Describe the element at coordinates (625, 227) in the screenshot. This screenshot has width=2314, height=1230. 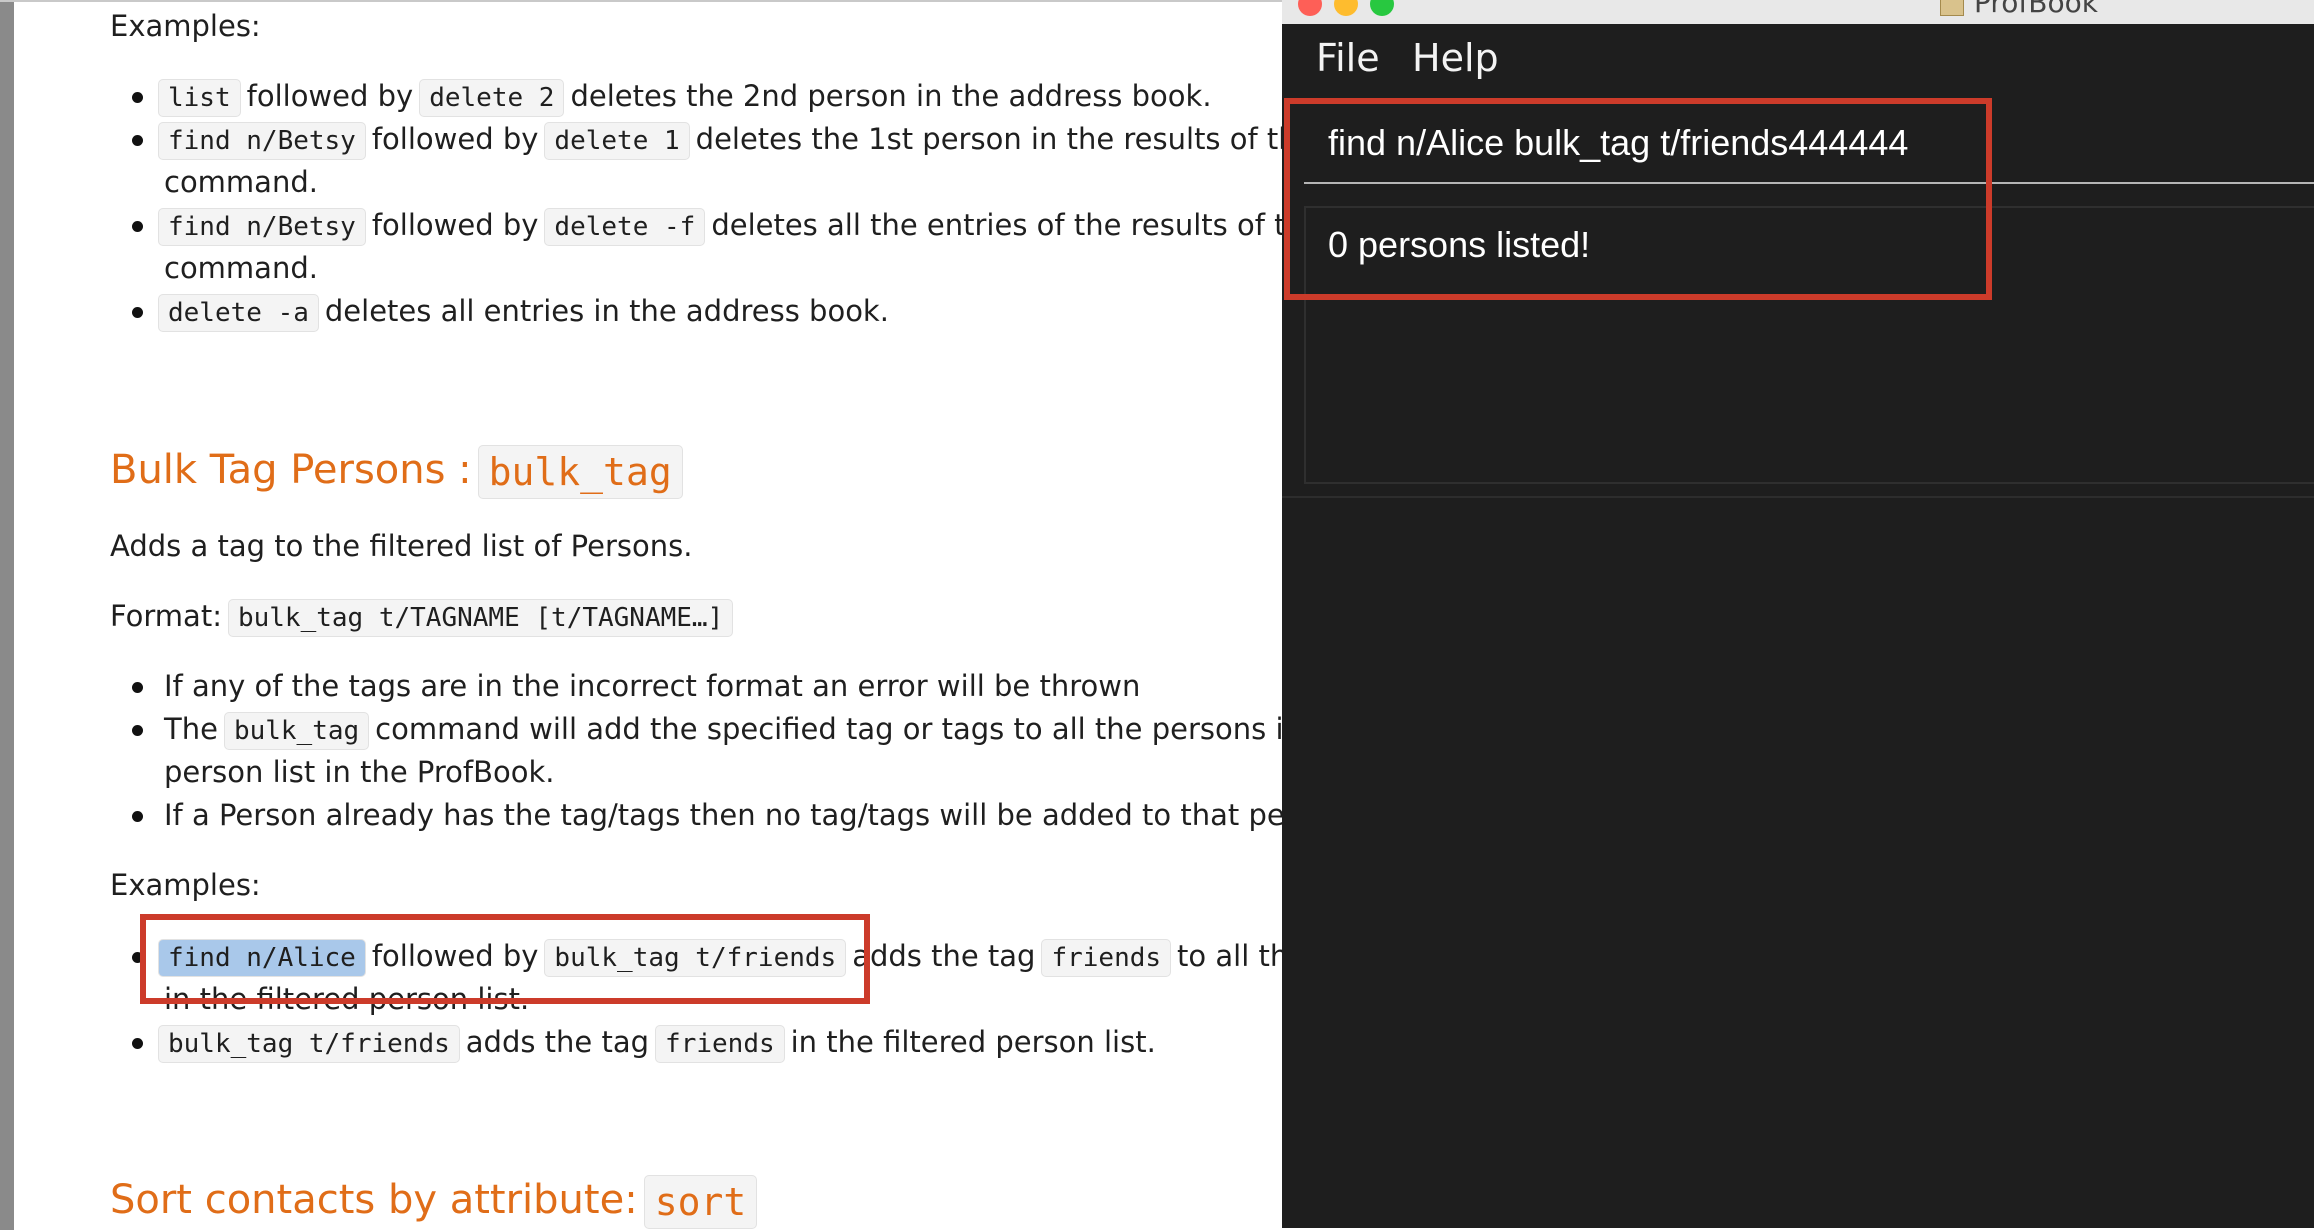
I see `inline-code: delete -f` at that location.